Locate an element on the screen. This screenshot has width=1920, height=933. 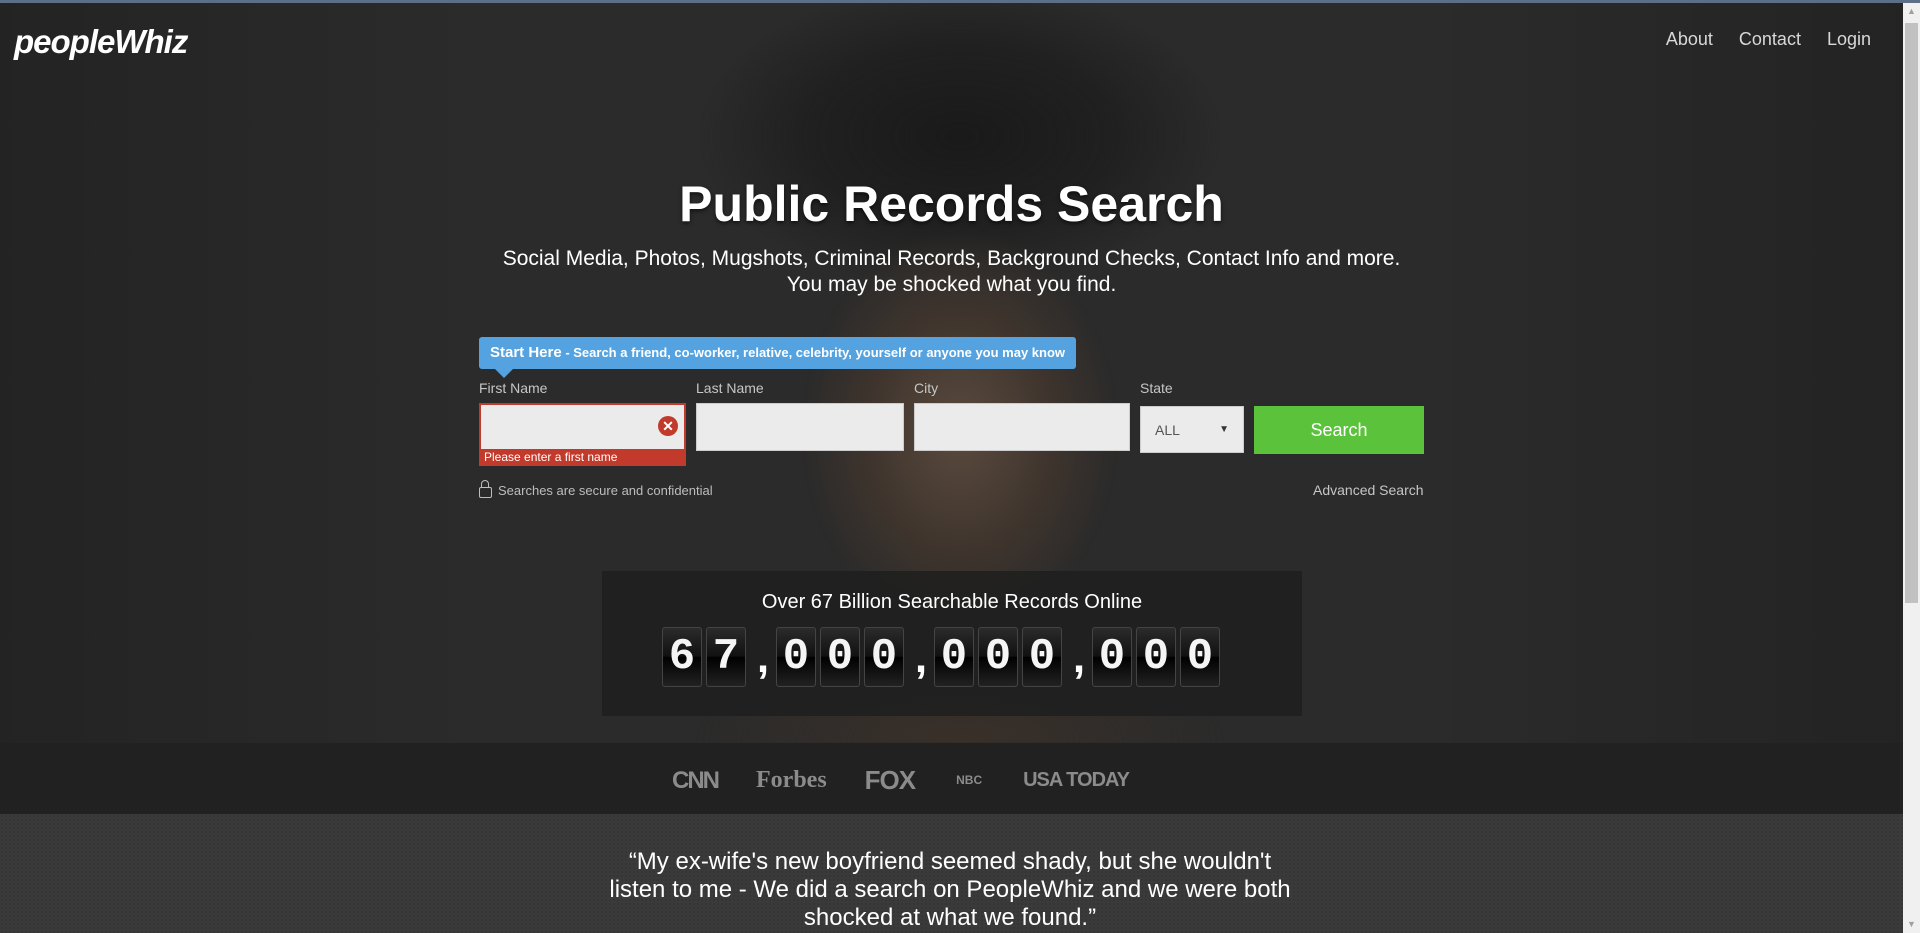
chevron-down-icon: ▼ is located at coordinates (1224, 429).